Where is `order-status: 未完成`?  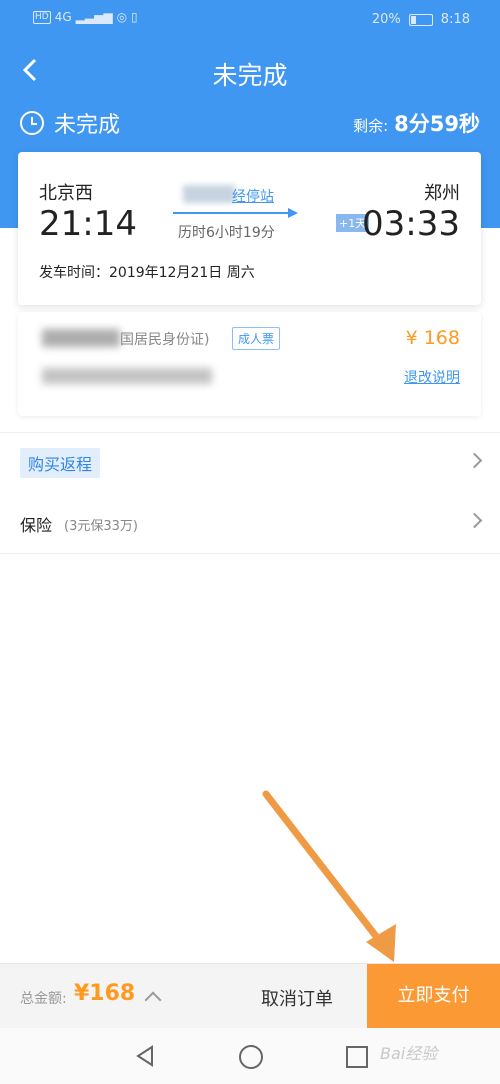 order-status: 未完成 is located at coordinates (70, 123).